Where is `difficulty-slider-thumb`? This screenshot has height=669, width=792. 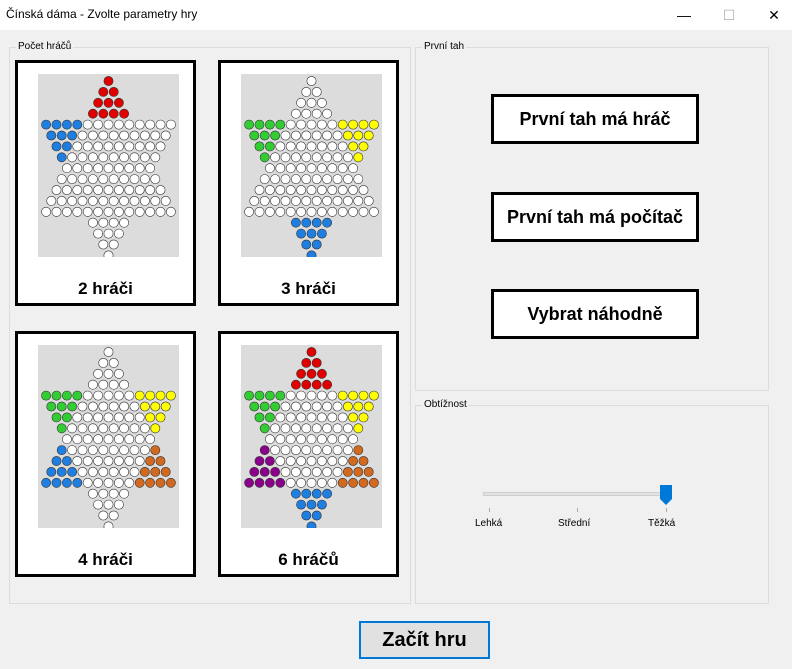
difficulty-slider-thumb is located at coordinates (666, 495).